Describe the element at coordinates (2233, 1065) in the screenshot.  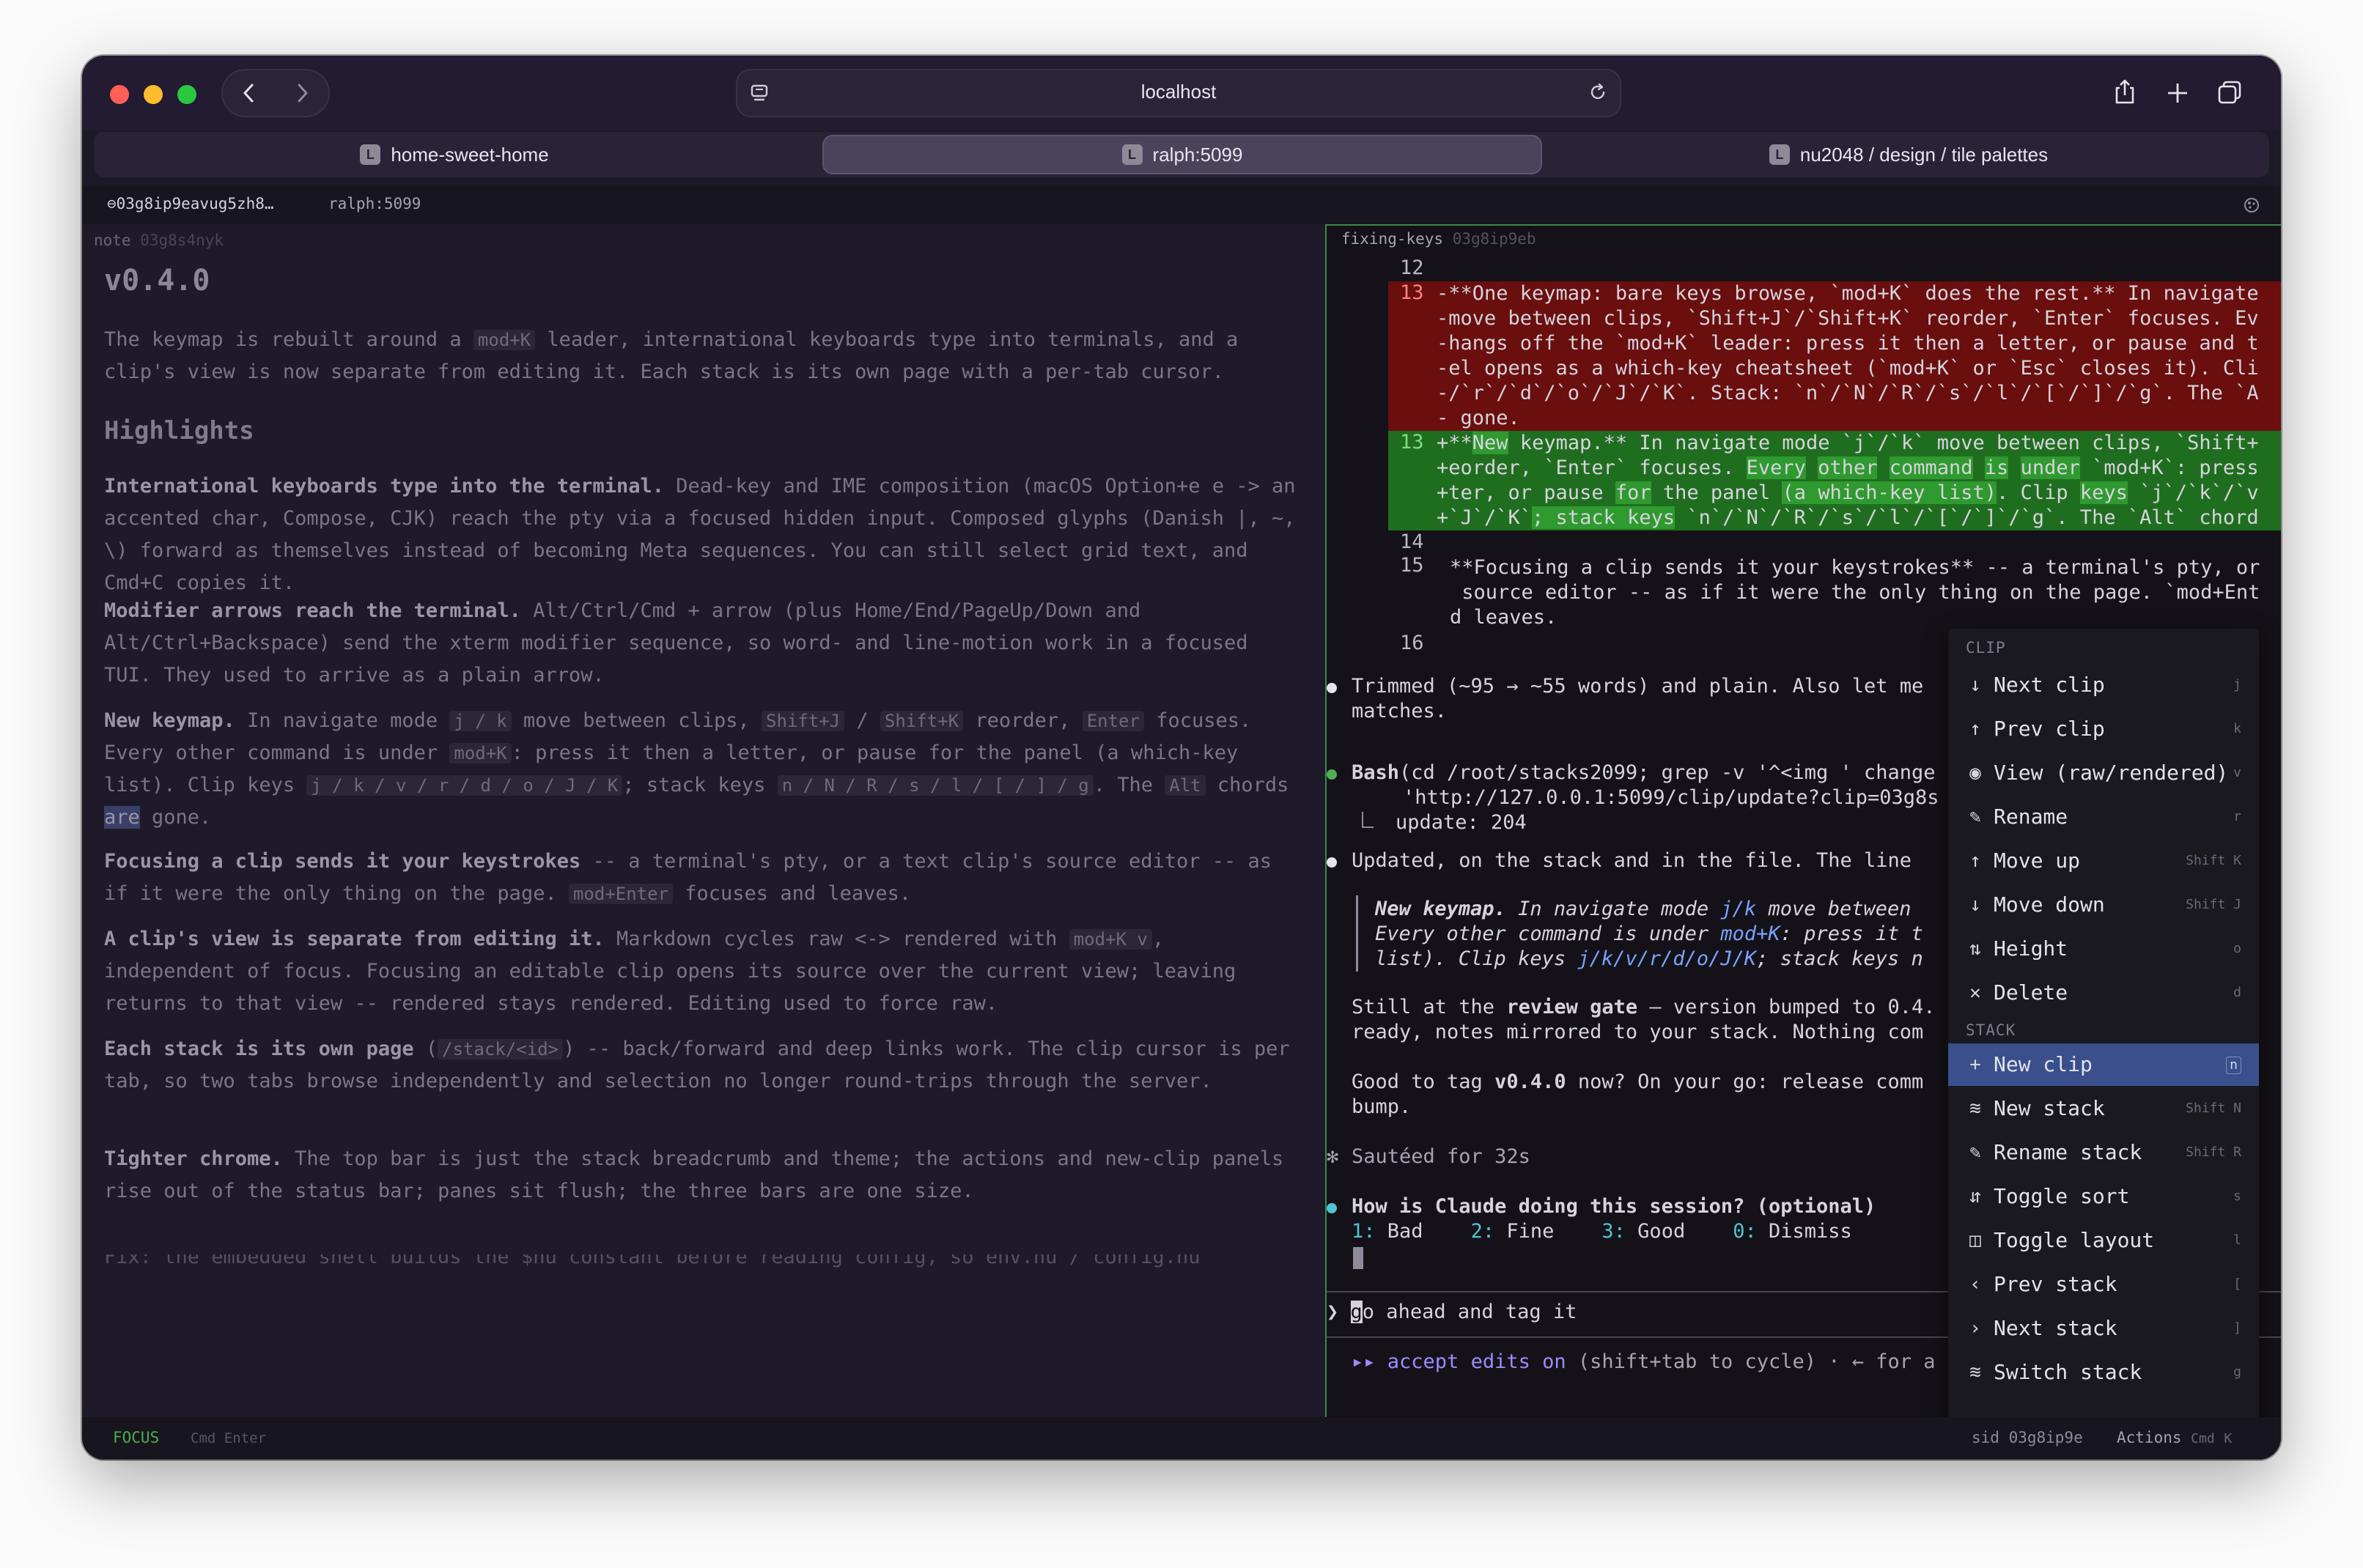
I see `menu-item-shortcut: n` at that location.